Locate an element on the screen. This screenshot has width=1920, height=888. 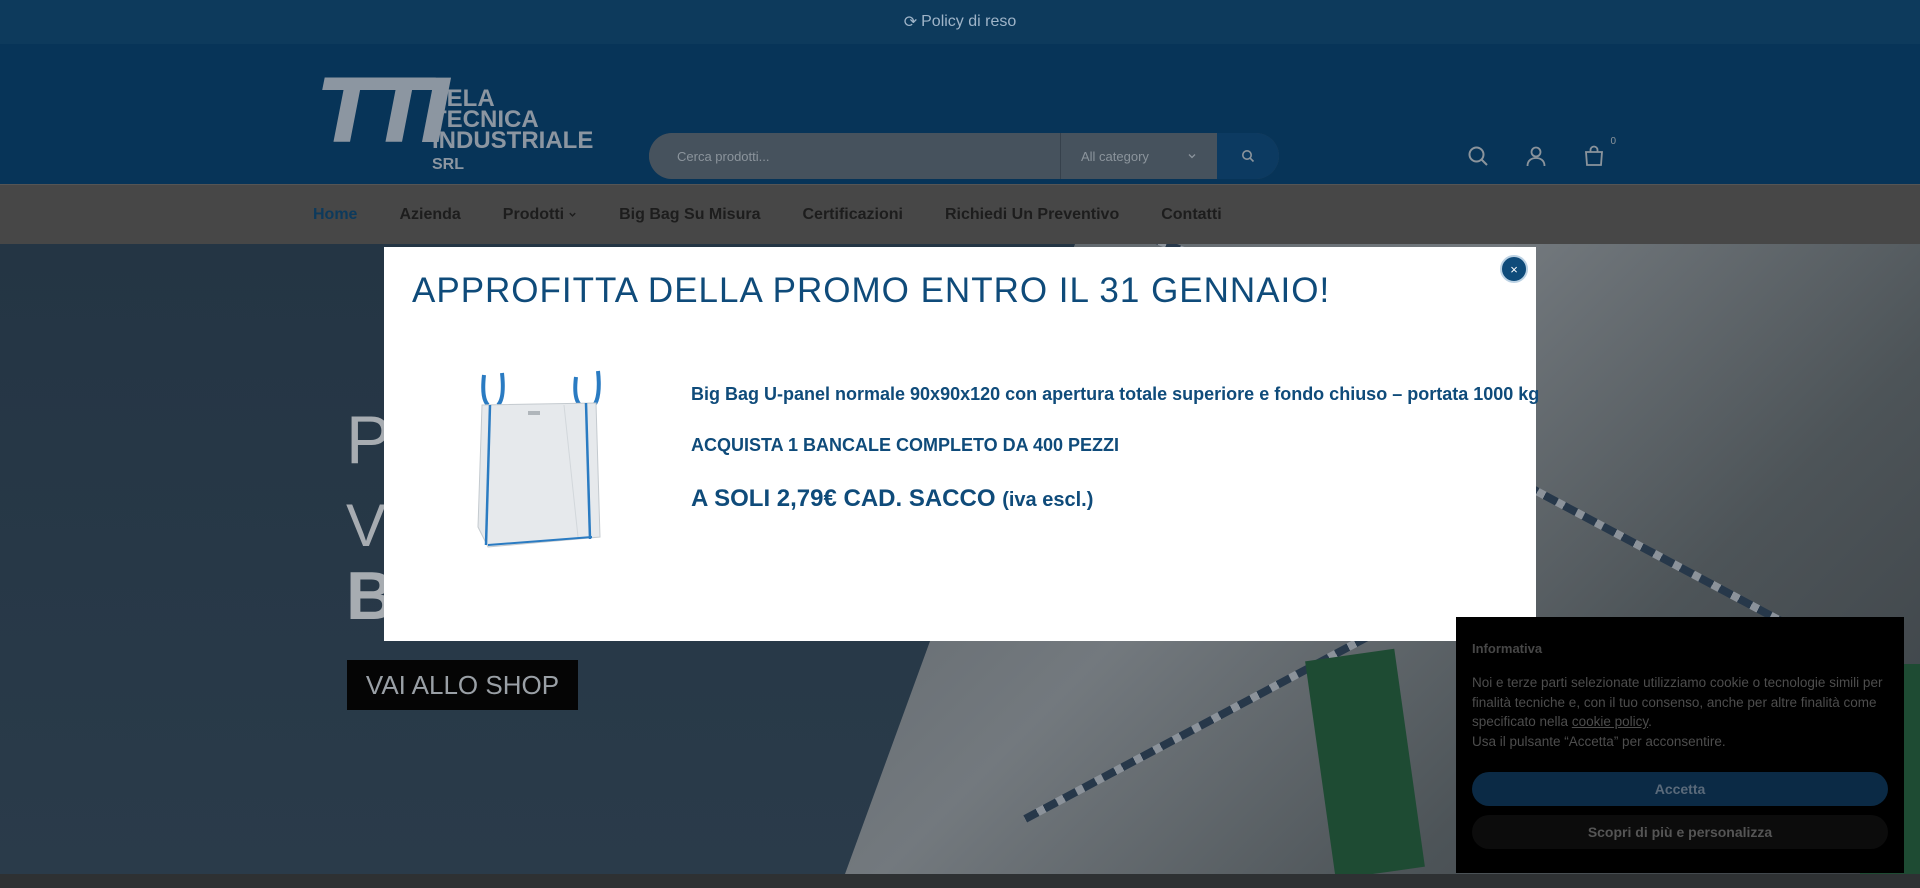
logo-mark: TTI is located at coordinates (385, 111).